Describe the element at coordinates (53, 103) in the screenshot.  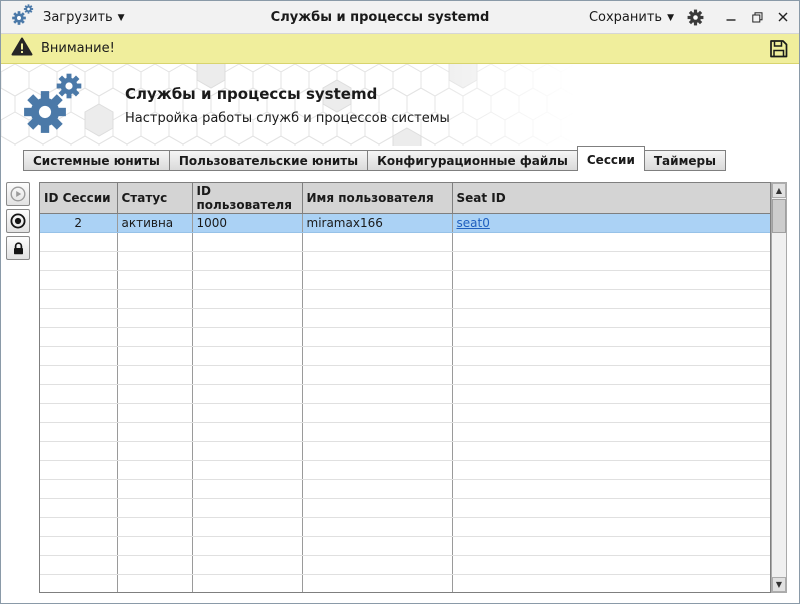
I see `header-gears-icon` at that location.